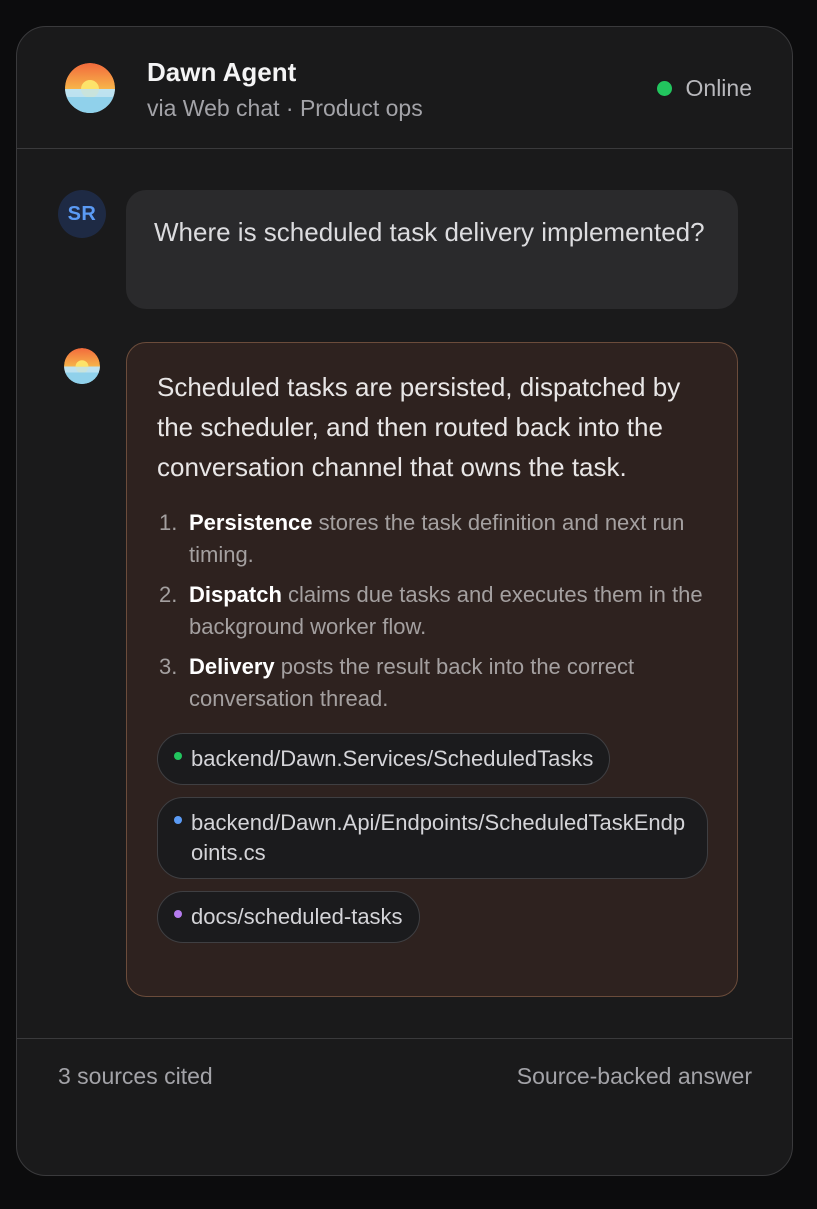 The image size is (817, 1209). What do you see at coordinates (285, 108) in the screenshot?
I see `agent-subtitle: via Web chat · Product ops` at bounding box center [285, 108].